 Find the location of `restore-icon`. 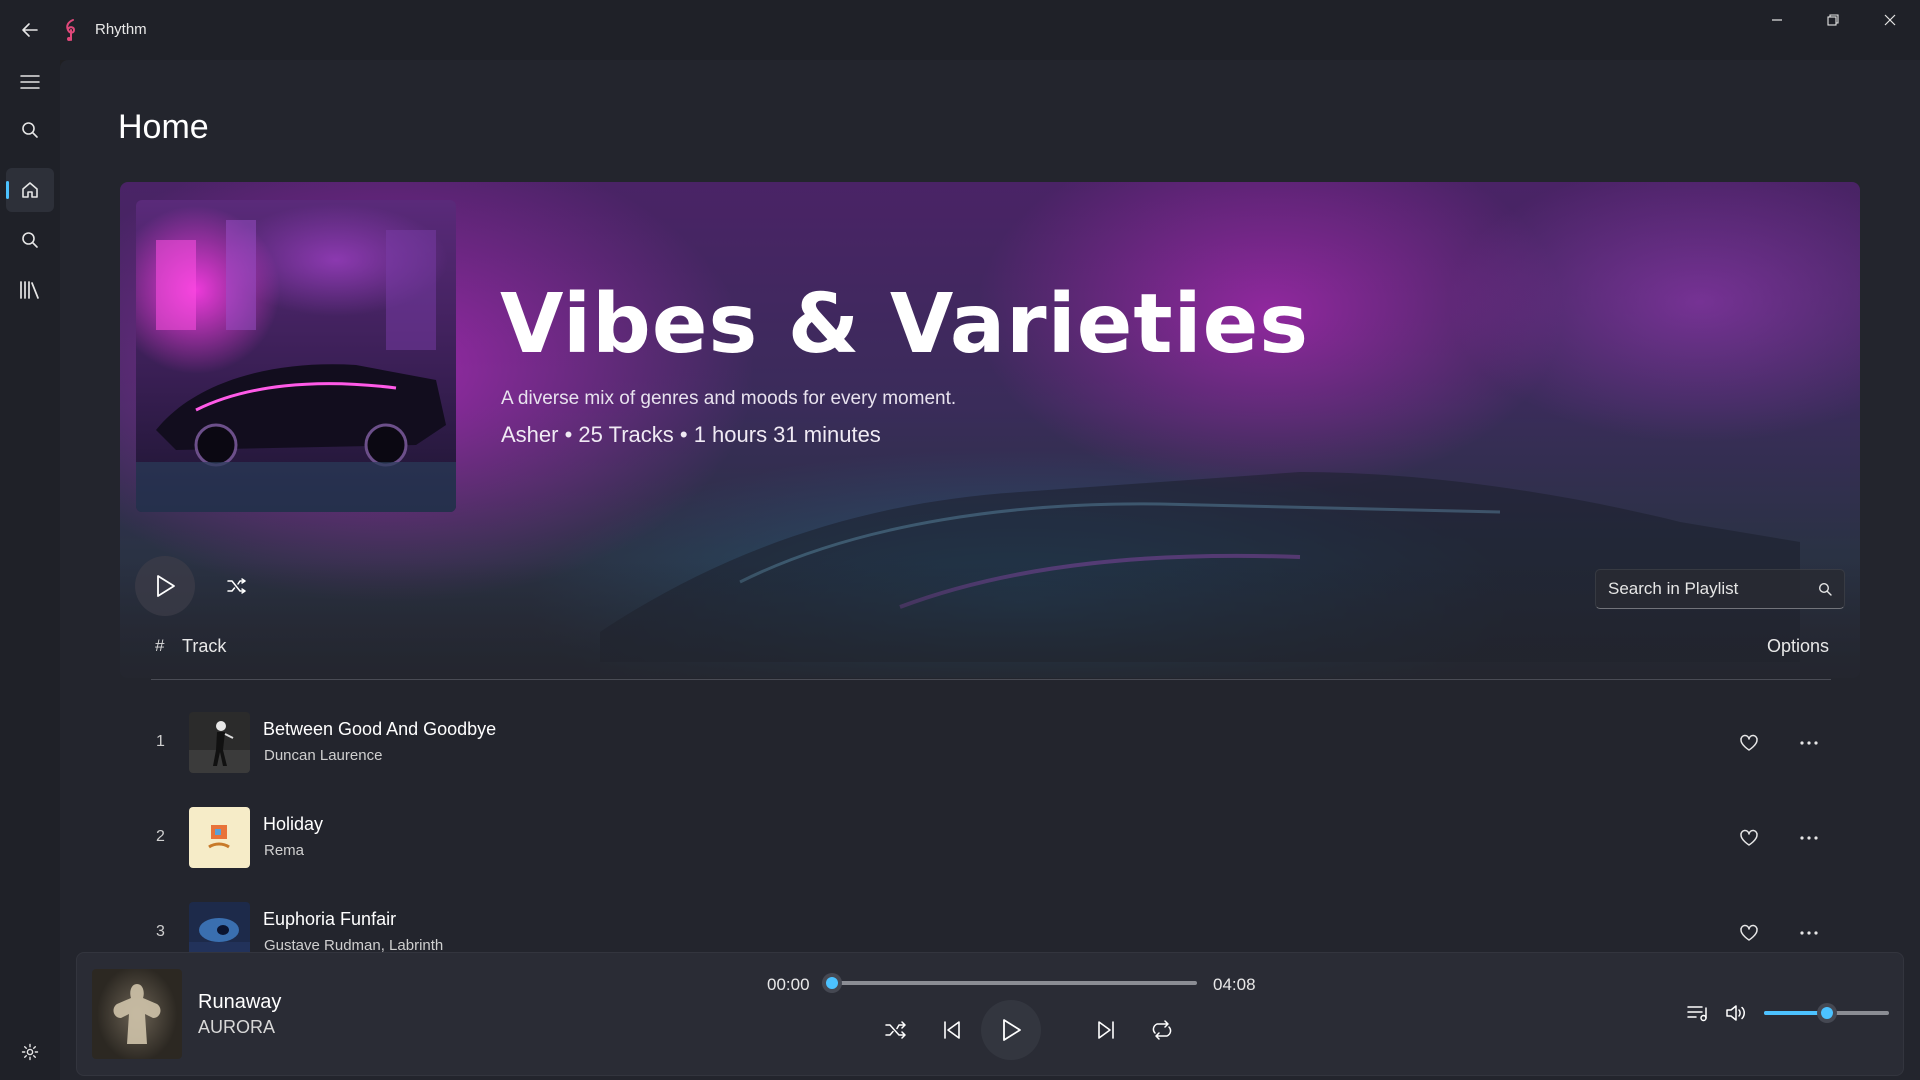

restore-icon is located at coordinates (1833, 20).